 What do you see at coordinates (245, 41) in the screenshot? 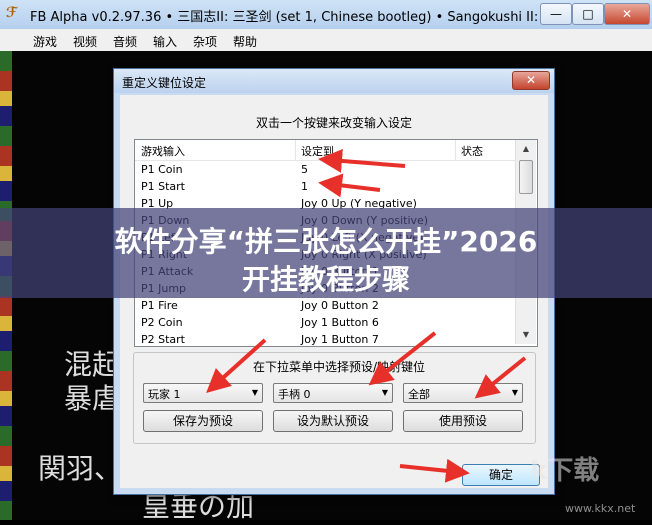
I see `menu-help: 帮助` at bounding box center [245, 41].